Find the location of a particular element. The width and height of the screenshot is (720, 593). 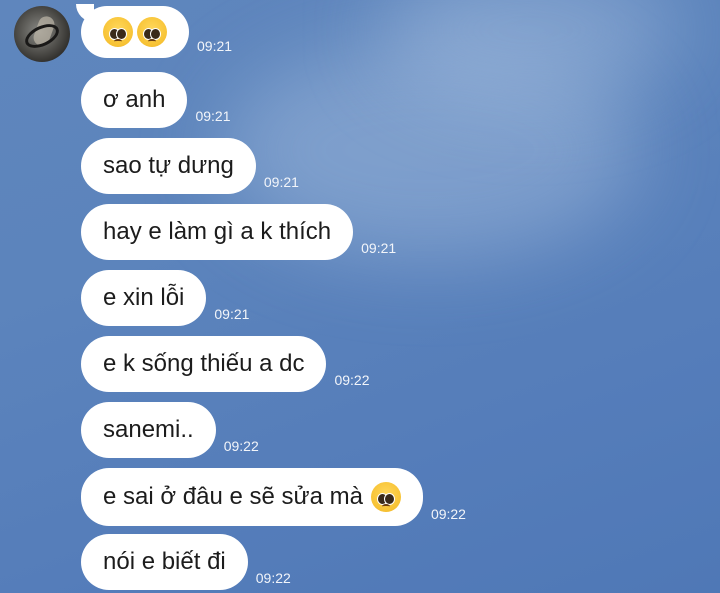

message-bubble: nói e biết đi is located at coordinates (164, 562).